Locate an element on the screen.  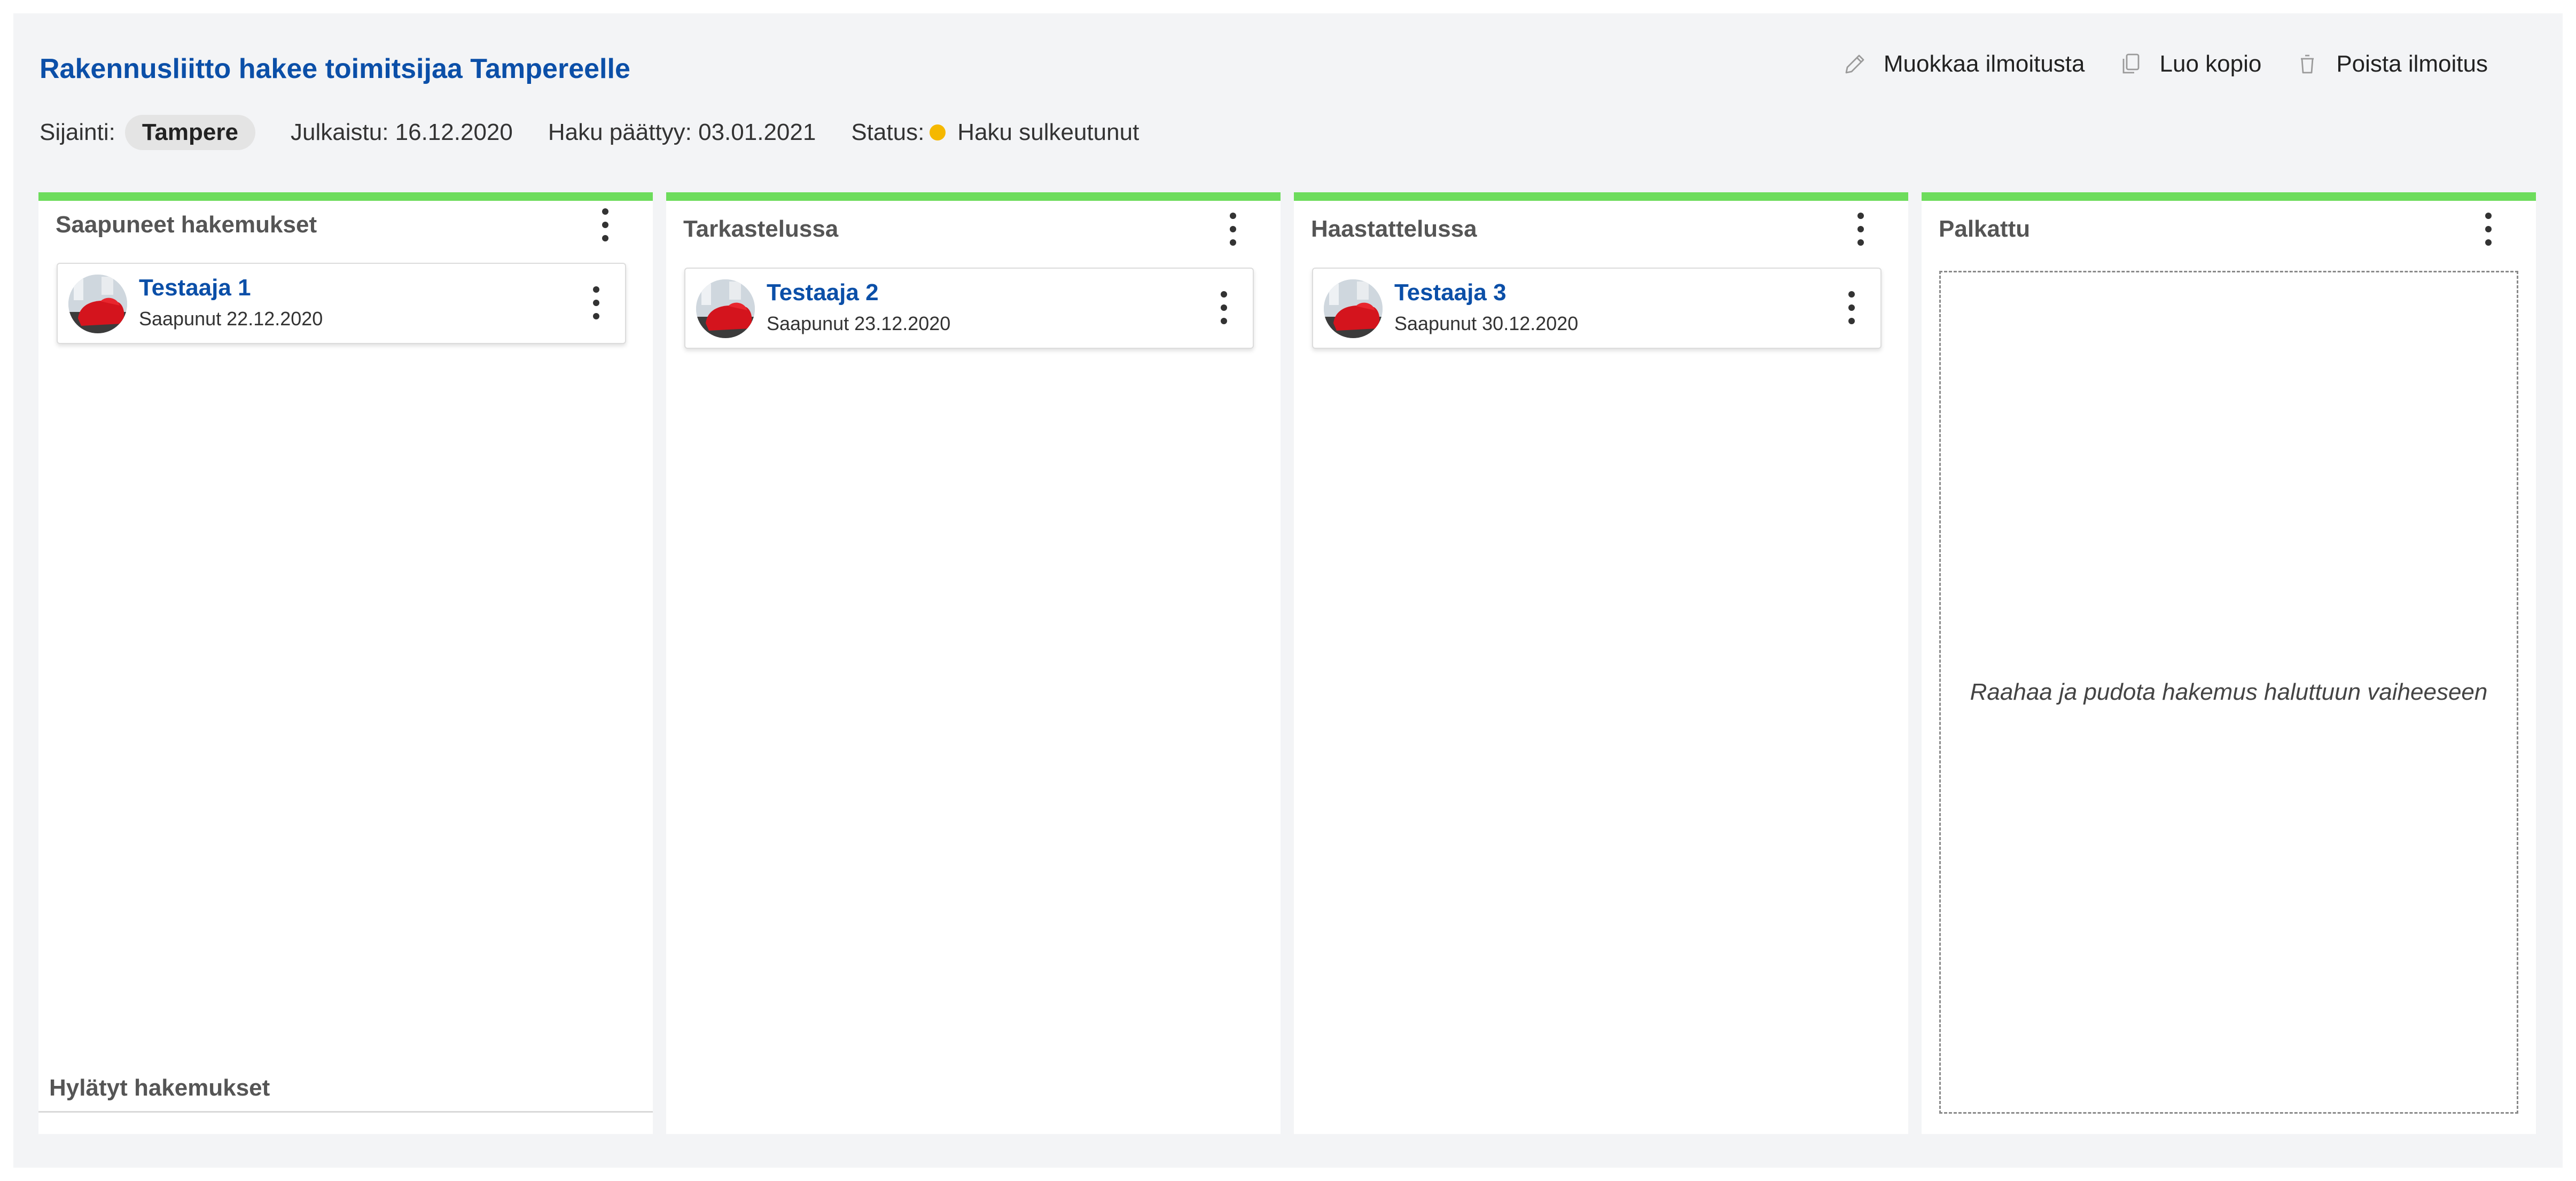
edit-posting-button: Muokkaa ilmoitusta is located at coordinates (1963, 64).